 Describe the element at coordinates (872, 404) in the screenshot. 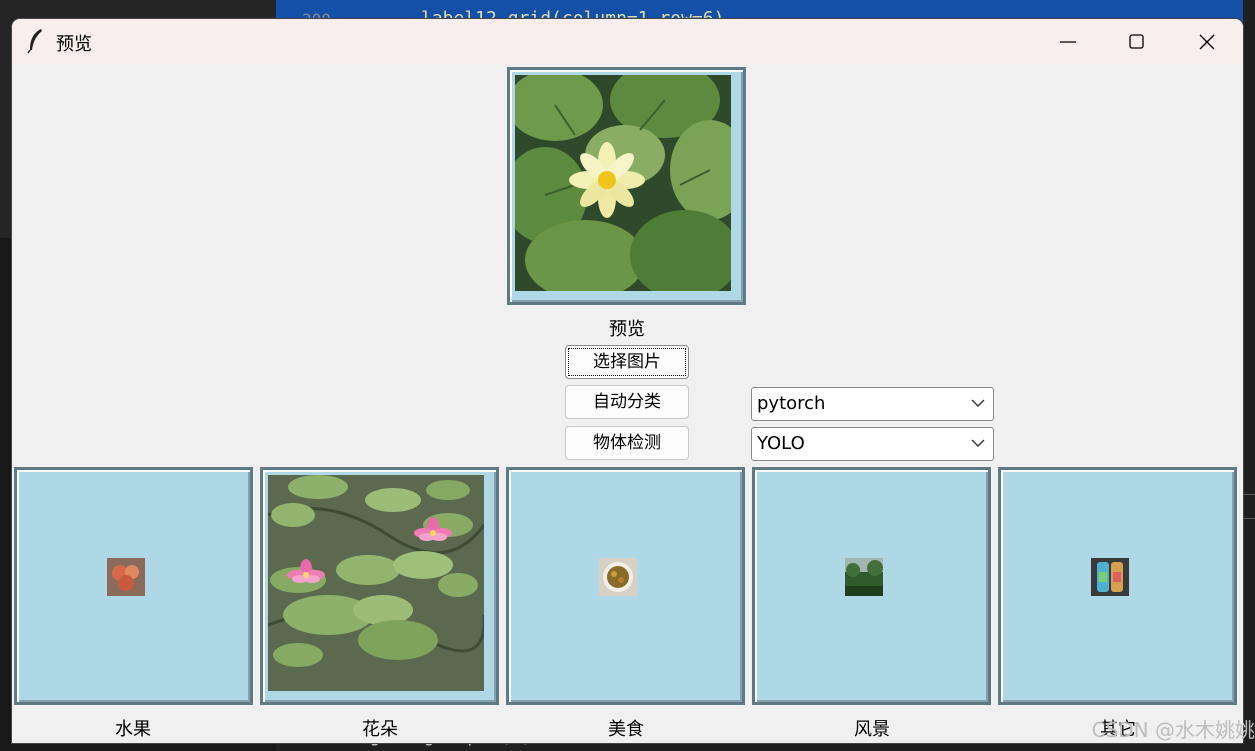

I see `framework-select: pytorch` at that location.